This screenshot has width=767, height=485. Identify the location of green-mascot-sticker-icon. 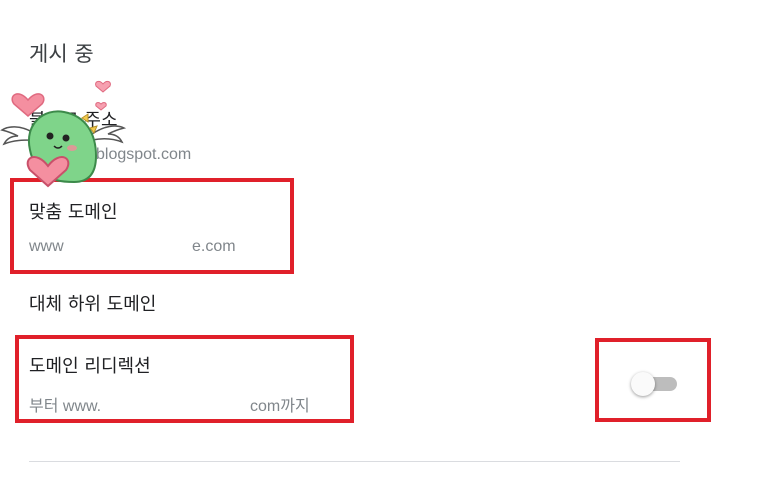
(63, 134).